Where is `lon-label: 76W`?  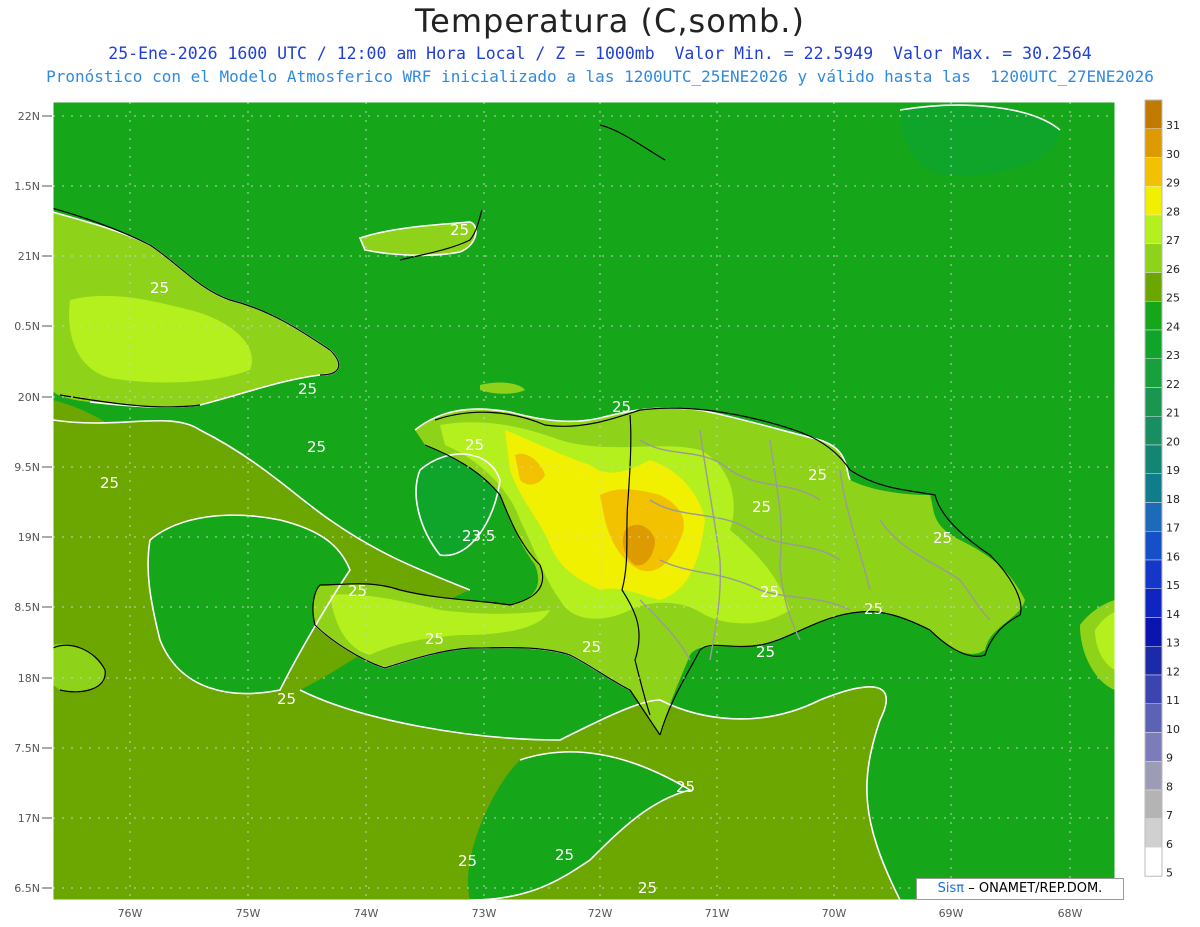 lon-label: 76W is located at coordinates (130, 913).